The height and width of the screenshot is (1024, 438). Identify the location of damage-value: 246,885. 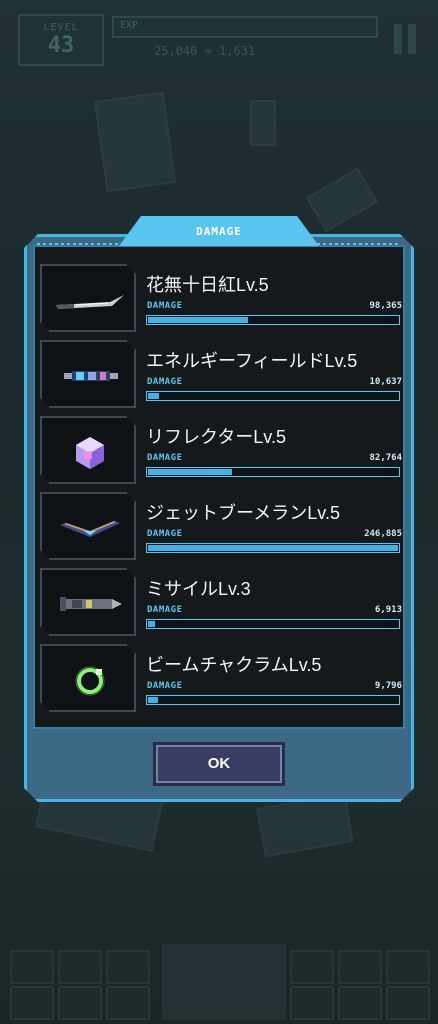
(383, 534).